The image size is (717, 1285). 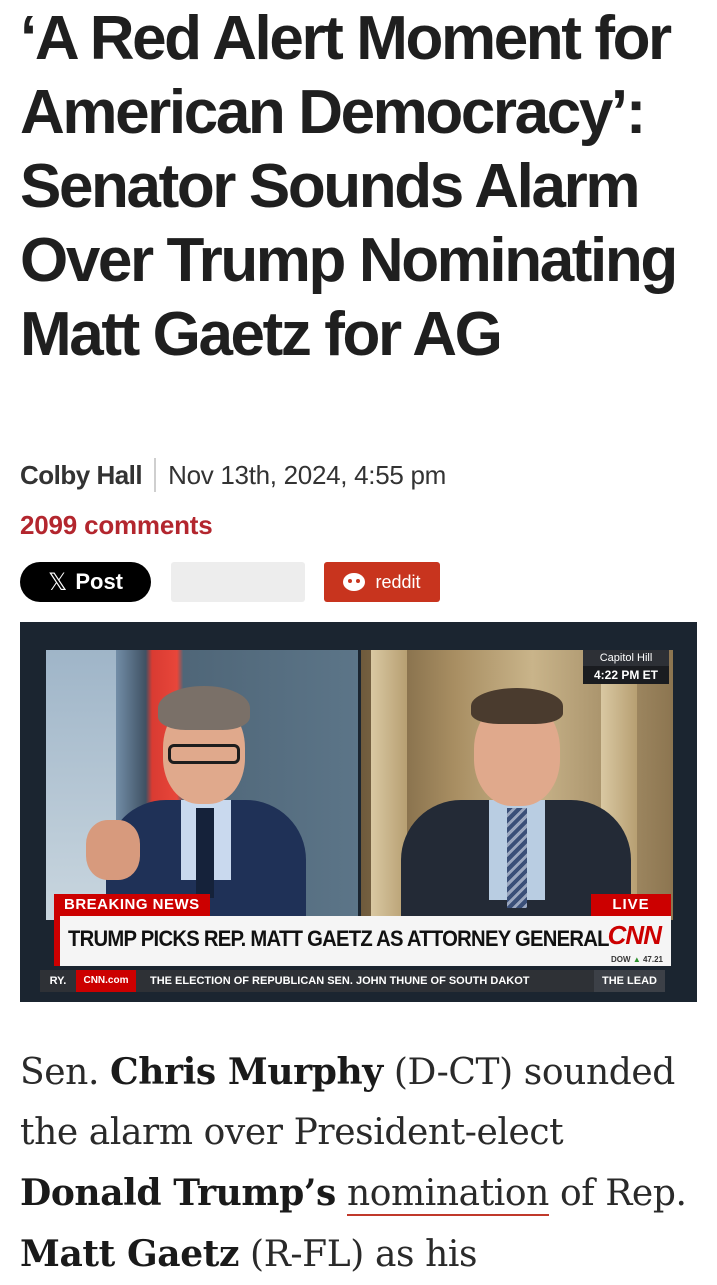 I want to click on broadcast-time: 4:22 PM ET, so click(x=626, y=675).